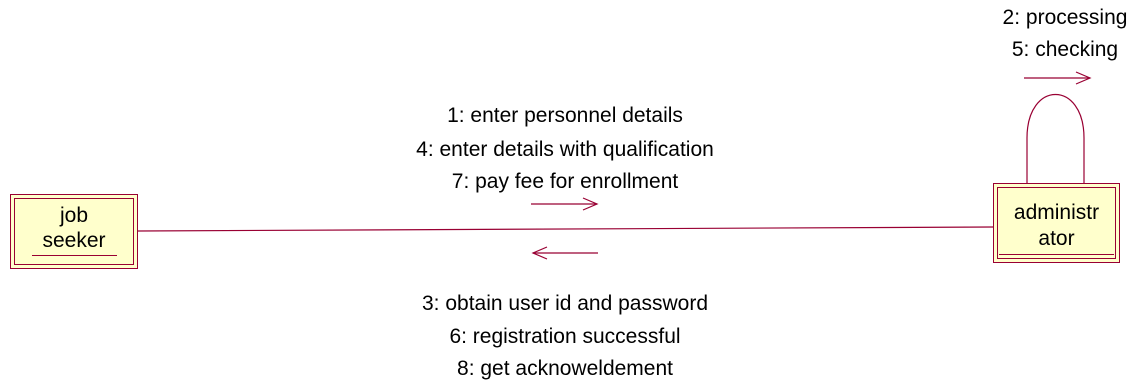 The width and height of the screenshot is (1147, 387). What do you see at coordinates (565, 181) in the screenshot?
I see `forward-message-label-3: 7: pay fee for enrollment` at bounding box center [565, 181].